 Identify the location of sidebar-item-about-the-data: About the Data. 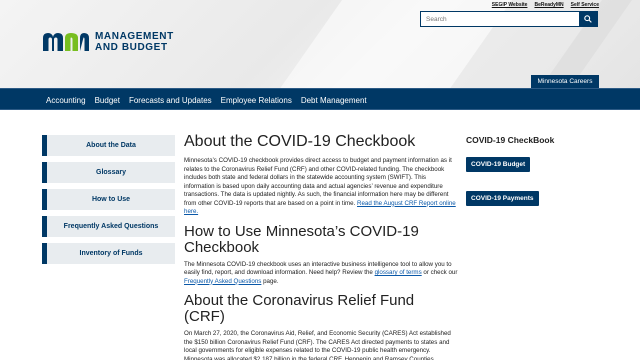
(108, 145).